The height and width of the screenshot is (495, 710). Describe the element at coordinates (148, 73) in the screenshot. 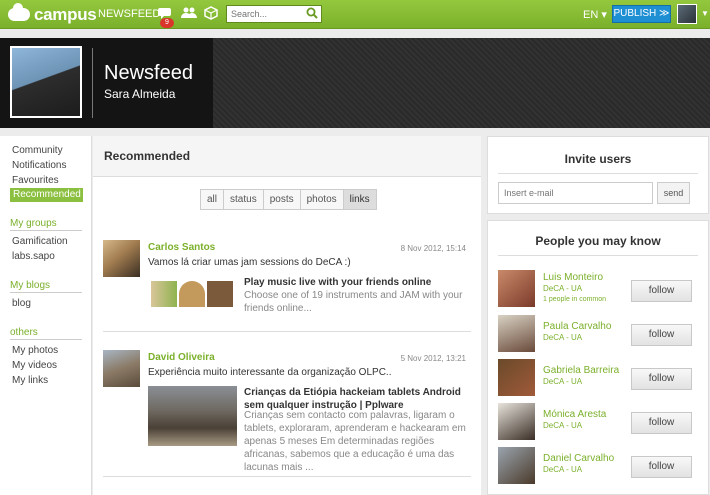

I see `page-title: Newsfeed` at that location.